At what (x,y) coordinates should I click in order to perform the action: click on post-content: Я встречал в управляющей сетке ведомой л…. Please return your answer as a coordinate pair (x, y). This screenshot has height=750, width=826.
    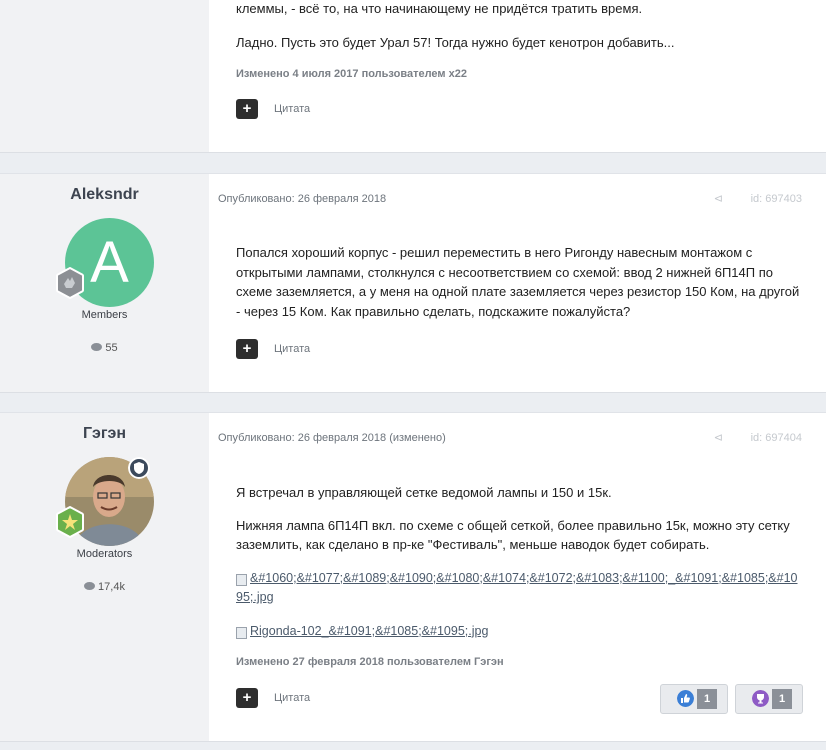
    Looking at the image, I should click on (519, 561).